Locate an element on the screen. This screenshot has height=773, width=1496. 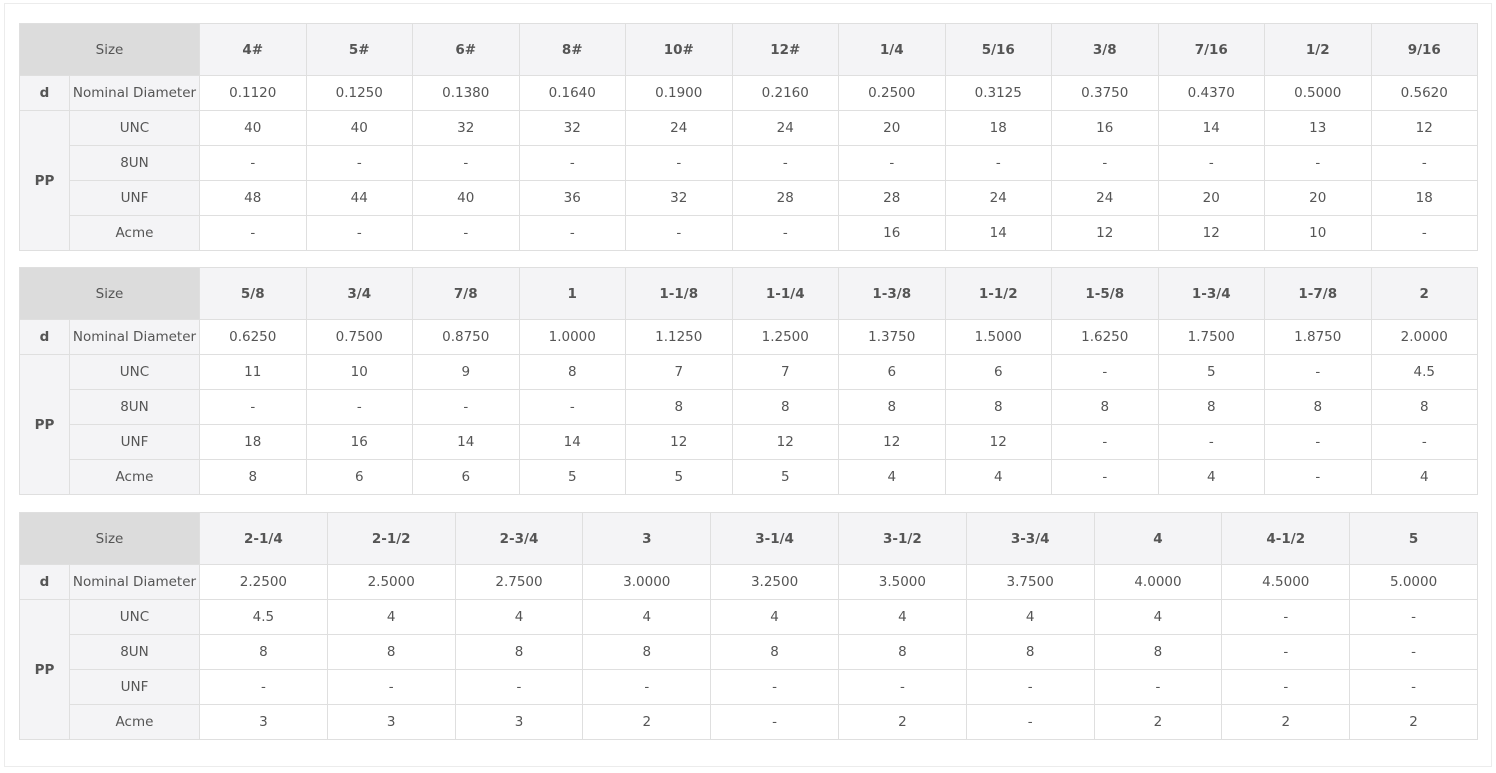
table-row: UNF 18 16 14 14 12 12 12 12- - - - is located at coordinates (749, 442).